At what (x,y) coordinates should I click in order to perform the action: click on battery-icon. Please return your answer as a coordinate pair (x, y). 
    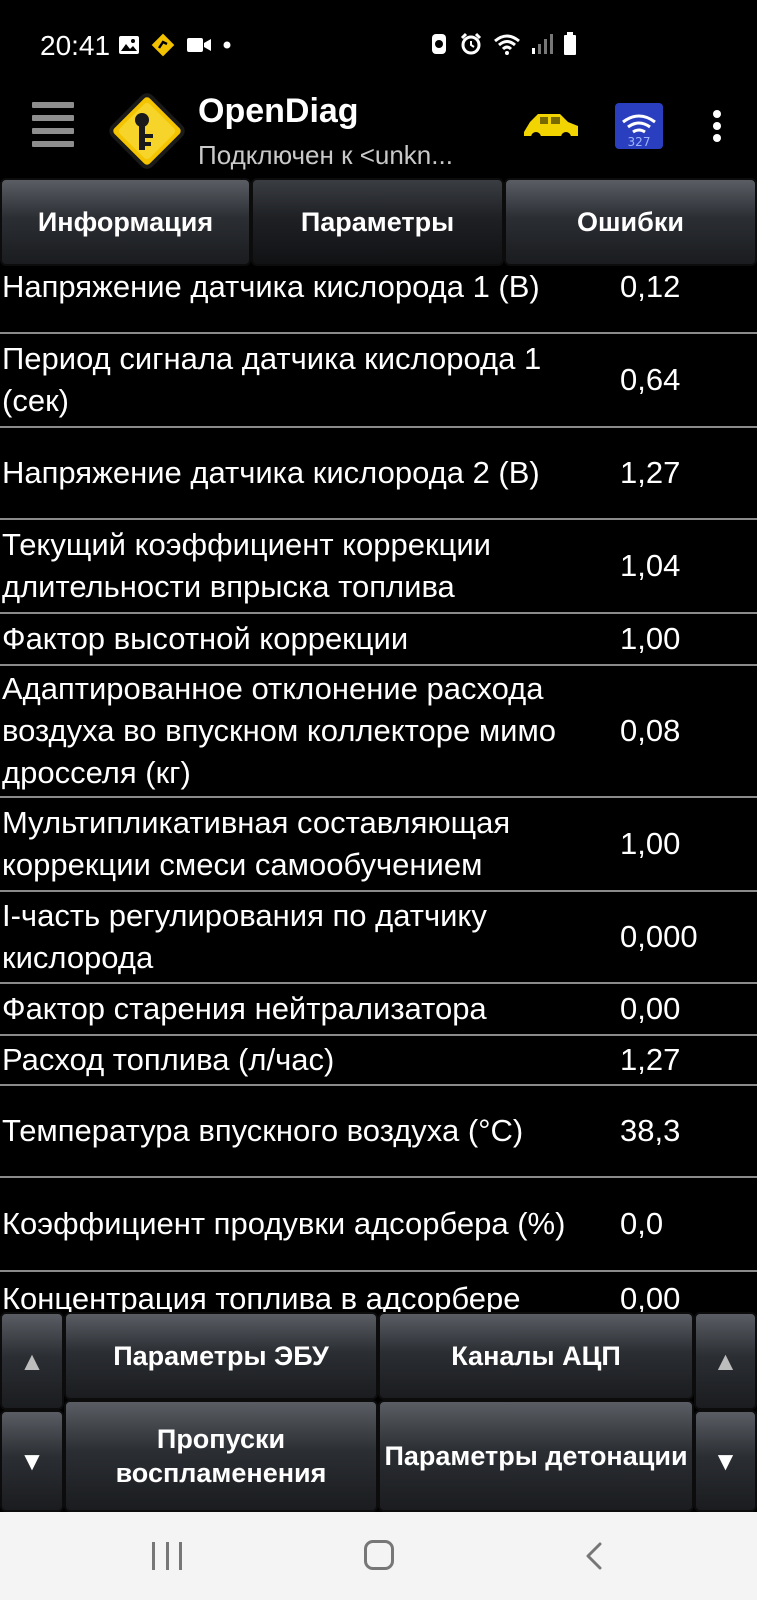
    Looking at the image, I should click on (570, 43).